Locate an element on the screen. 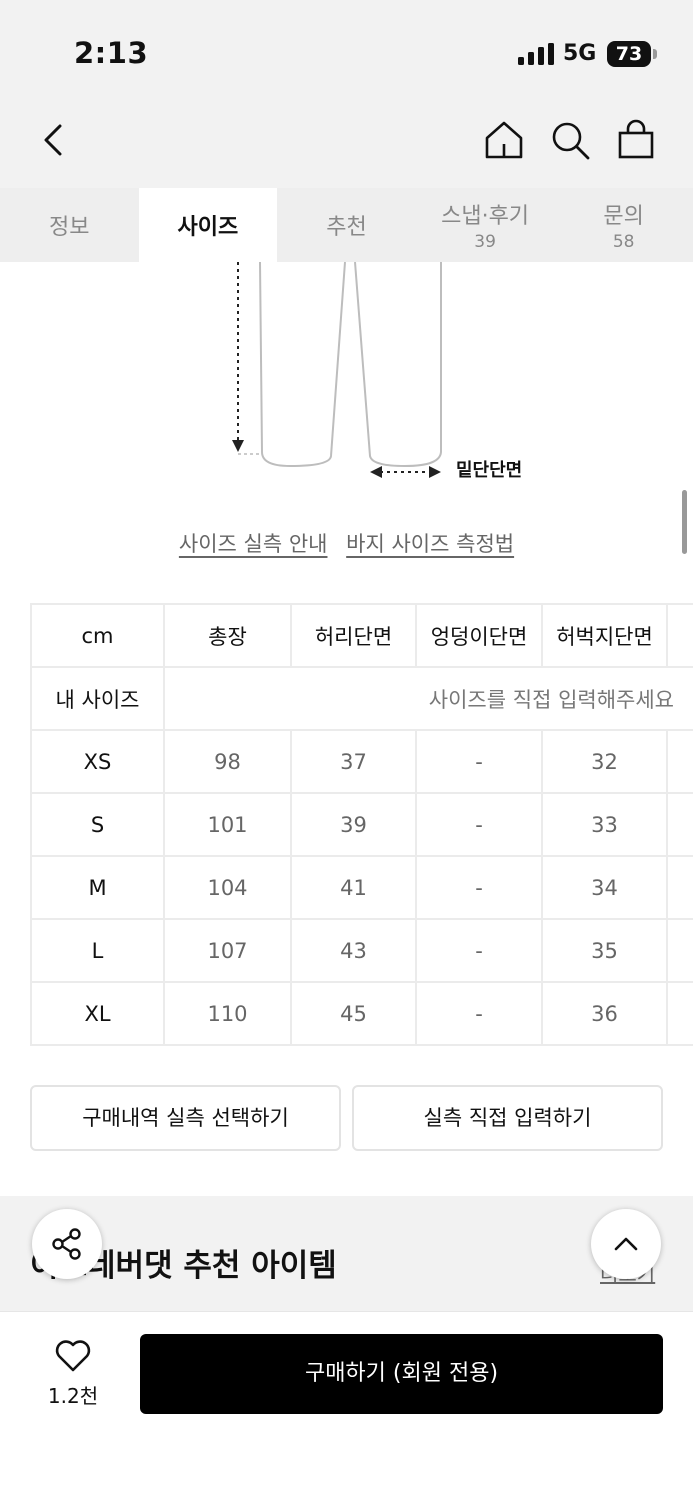 The height and width of the screenshot is (1500, 693). unit-header: cm is located at coordinates (97, 635).